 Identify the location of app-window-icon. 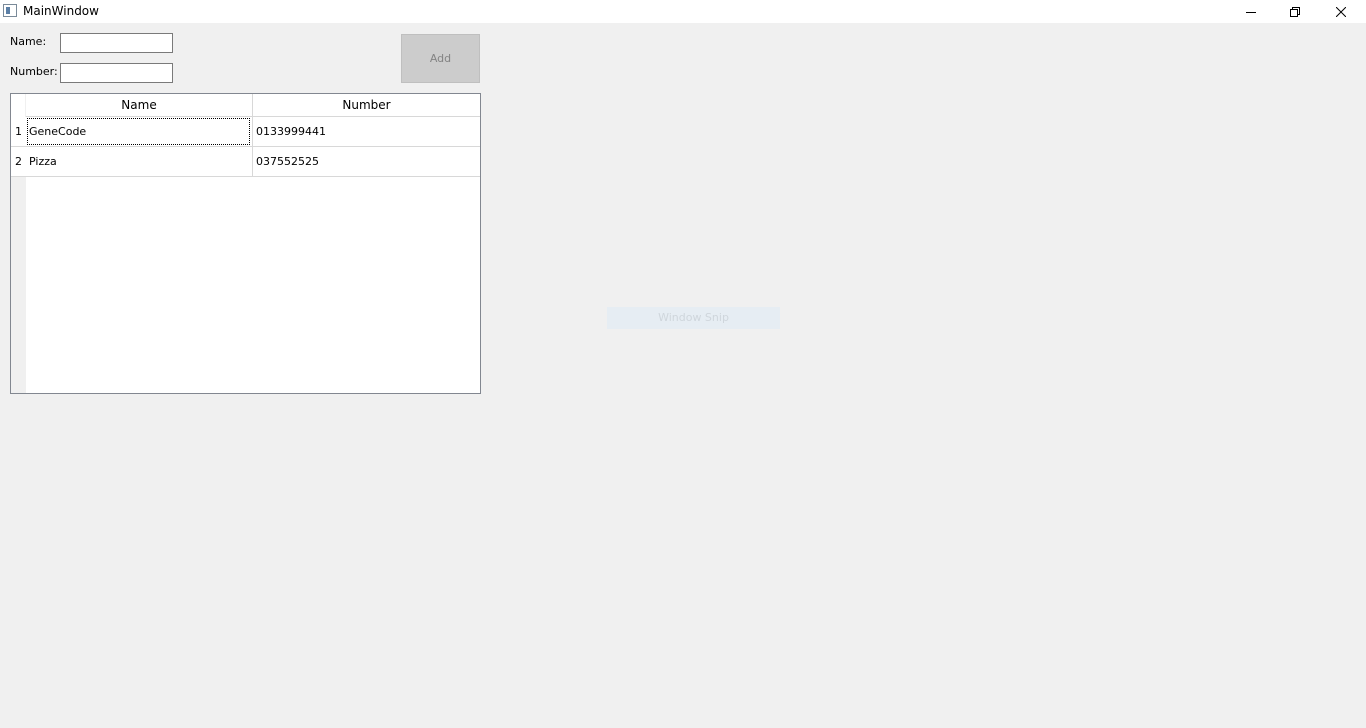
(10, 10).